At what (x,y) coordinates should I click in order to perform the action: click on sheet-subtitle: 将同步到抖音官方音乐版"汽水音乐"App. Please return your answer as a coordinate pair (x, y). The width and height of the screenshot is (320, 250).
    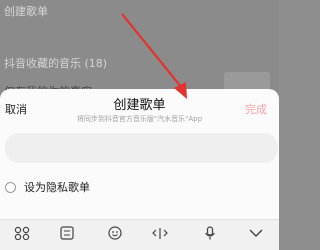
    Looking at the image, I should click on (139, 119).